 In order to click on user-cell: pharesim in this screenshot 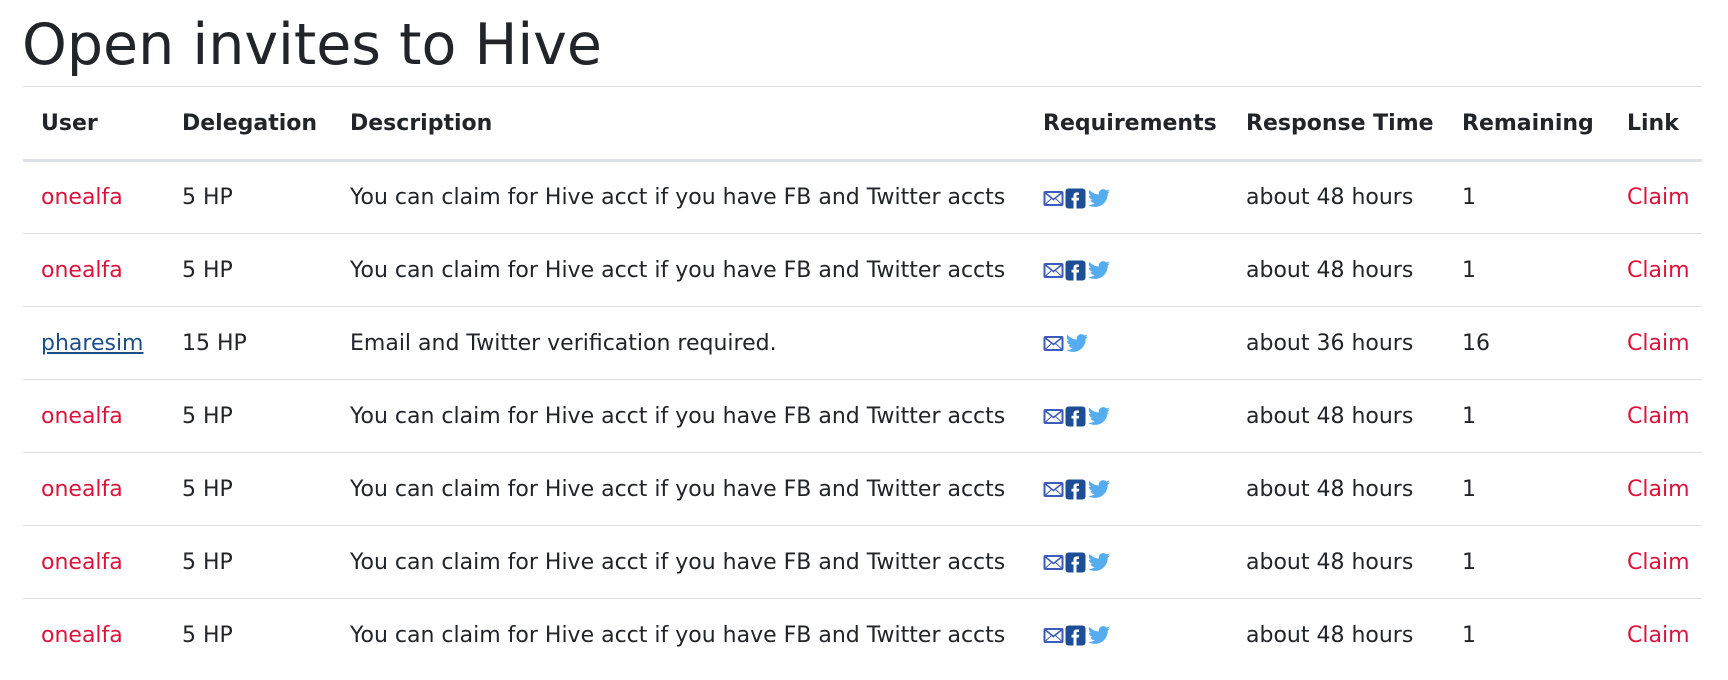, I will do `click(93, 343)`.